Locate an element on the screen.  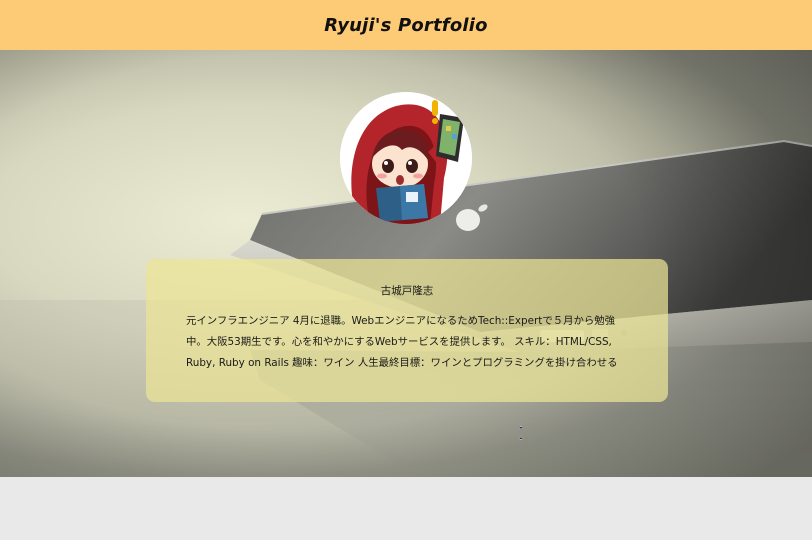
chibi-character-avatar is located at coordinates (406, 158).